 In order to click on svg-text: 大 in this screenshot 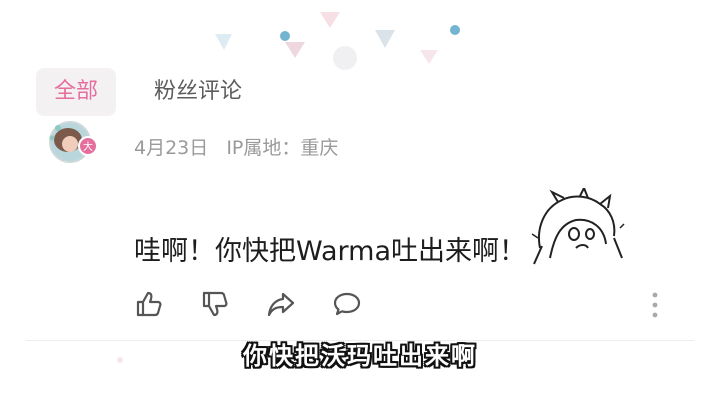, I will do `click(88, 146)`.